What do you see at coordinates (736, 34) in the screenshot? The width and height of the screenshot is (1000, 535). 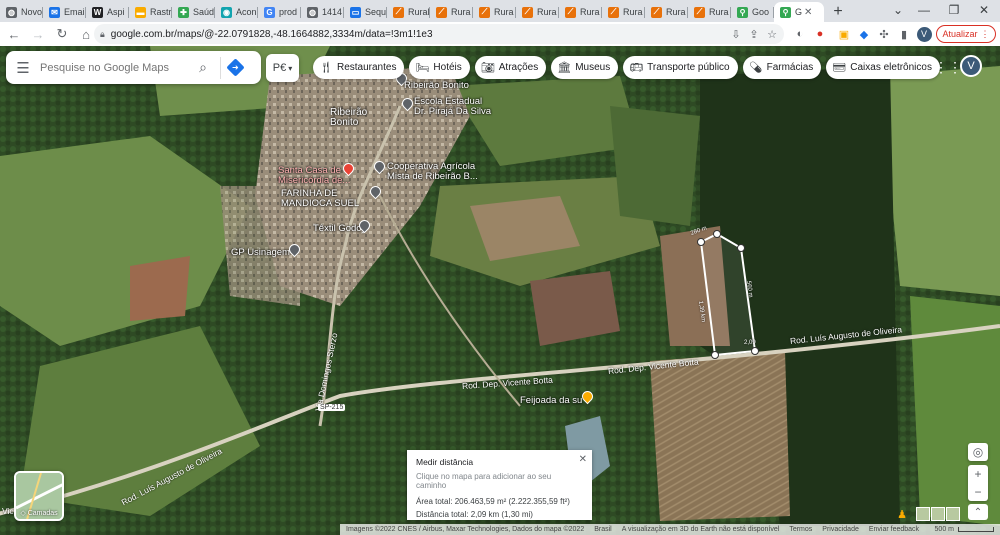 I see `install-icon: ⇩` at bounding box center [736, 34].